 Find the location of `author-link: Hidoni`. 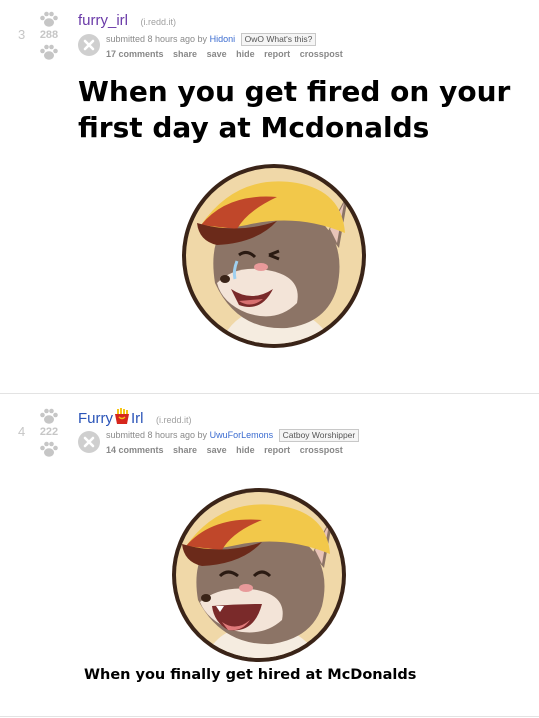

author-link: Hidoni is located at coordinates (223, 39).